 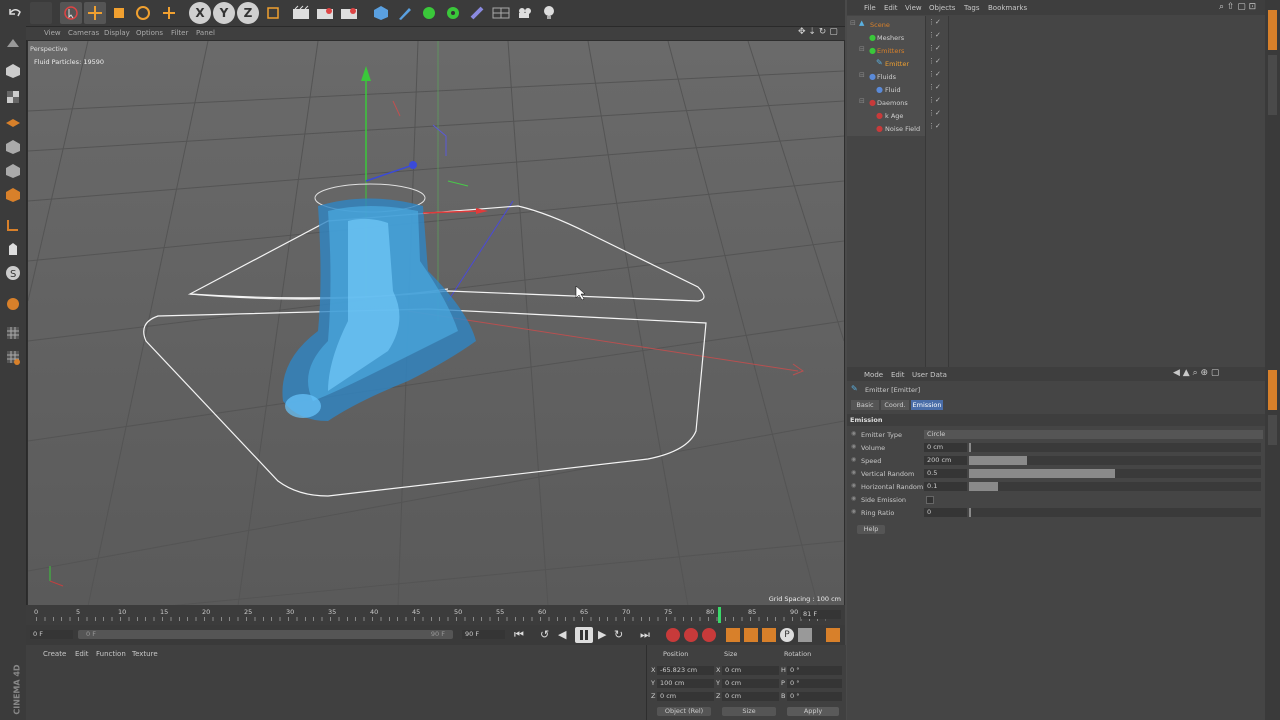 I want to click on record-active-icon, so click(x=673, y=635).